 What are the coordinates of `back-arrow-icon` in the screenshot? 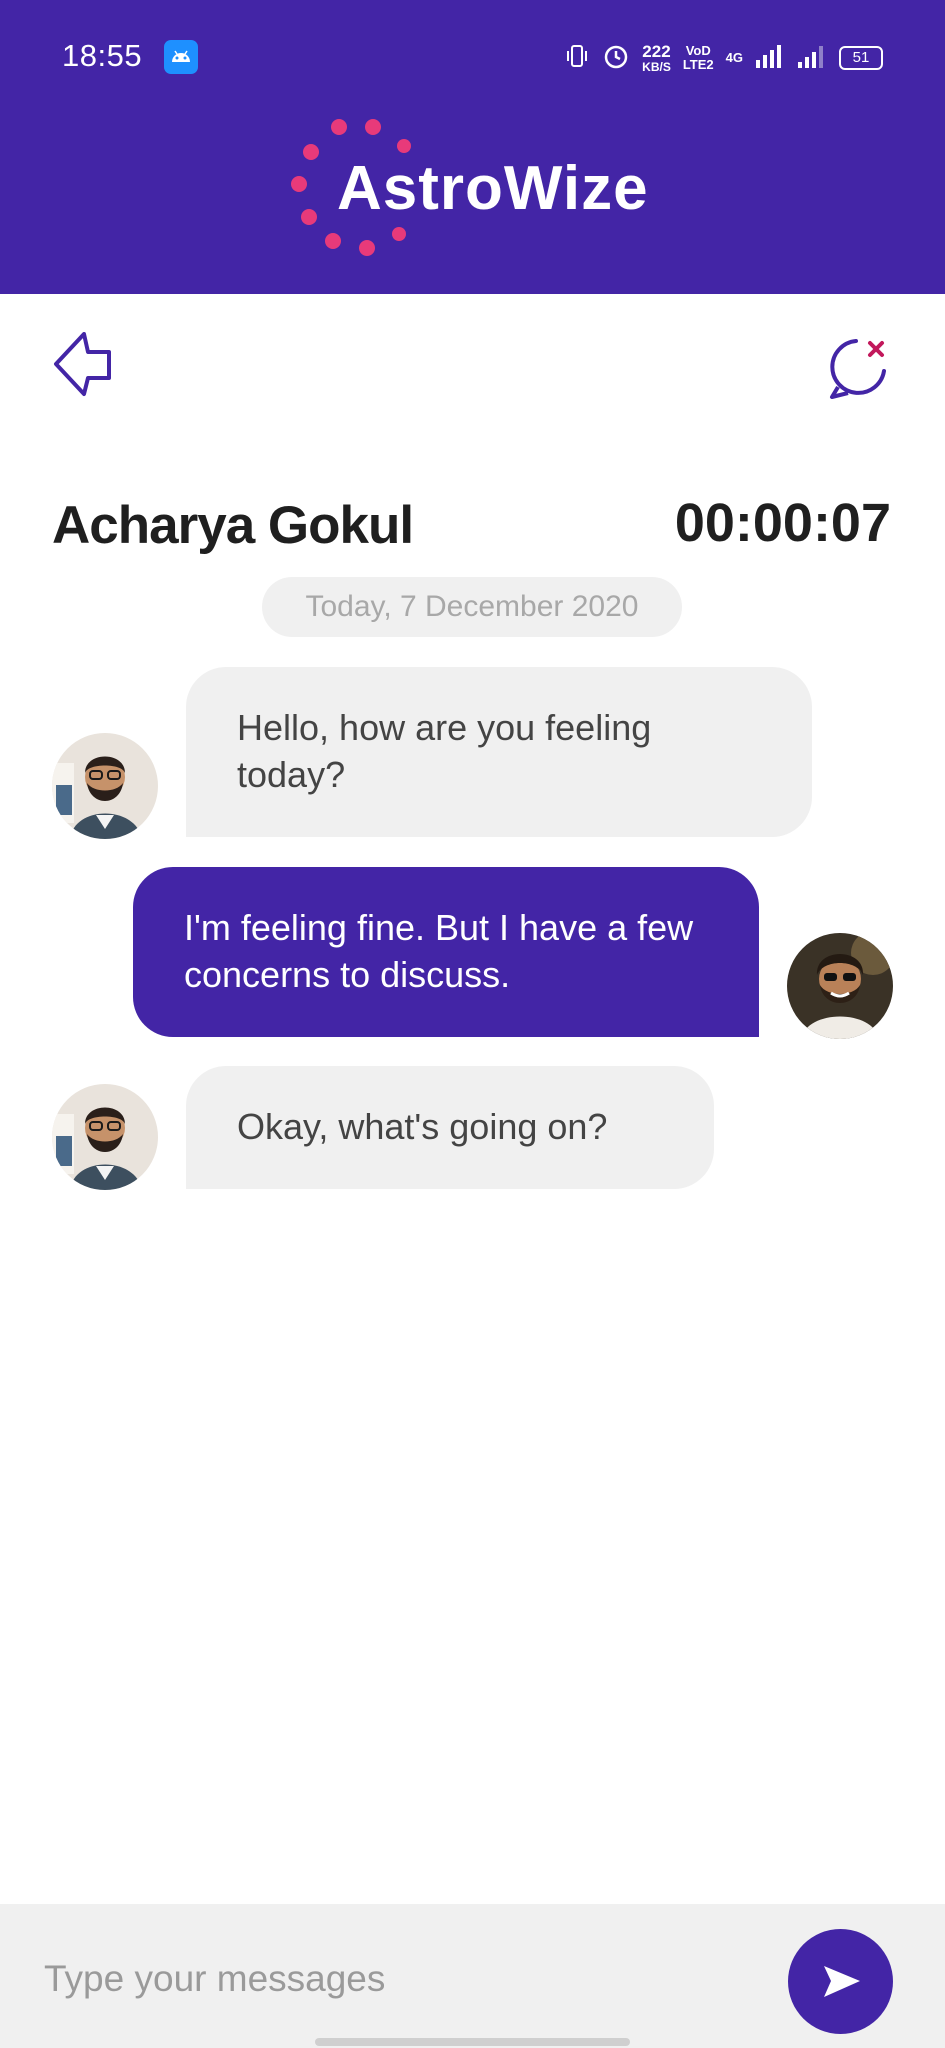 It's located at (82, 364).